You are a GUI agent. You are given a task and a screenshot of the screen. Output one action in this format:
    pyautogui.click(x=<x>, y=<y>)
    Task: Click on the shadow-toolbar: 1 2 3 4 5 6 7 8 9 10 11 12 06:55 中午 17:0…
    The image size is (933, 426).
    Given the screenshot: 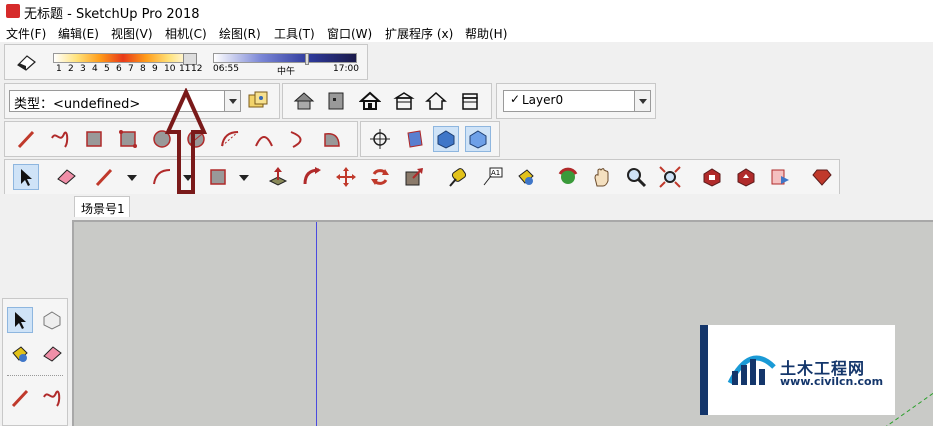 What is the action you would take?
    pyautogui.click(x=186, y=62)
    